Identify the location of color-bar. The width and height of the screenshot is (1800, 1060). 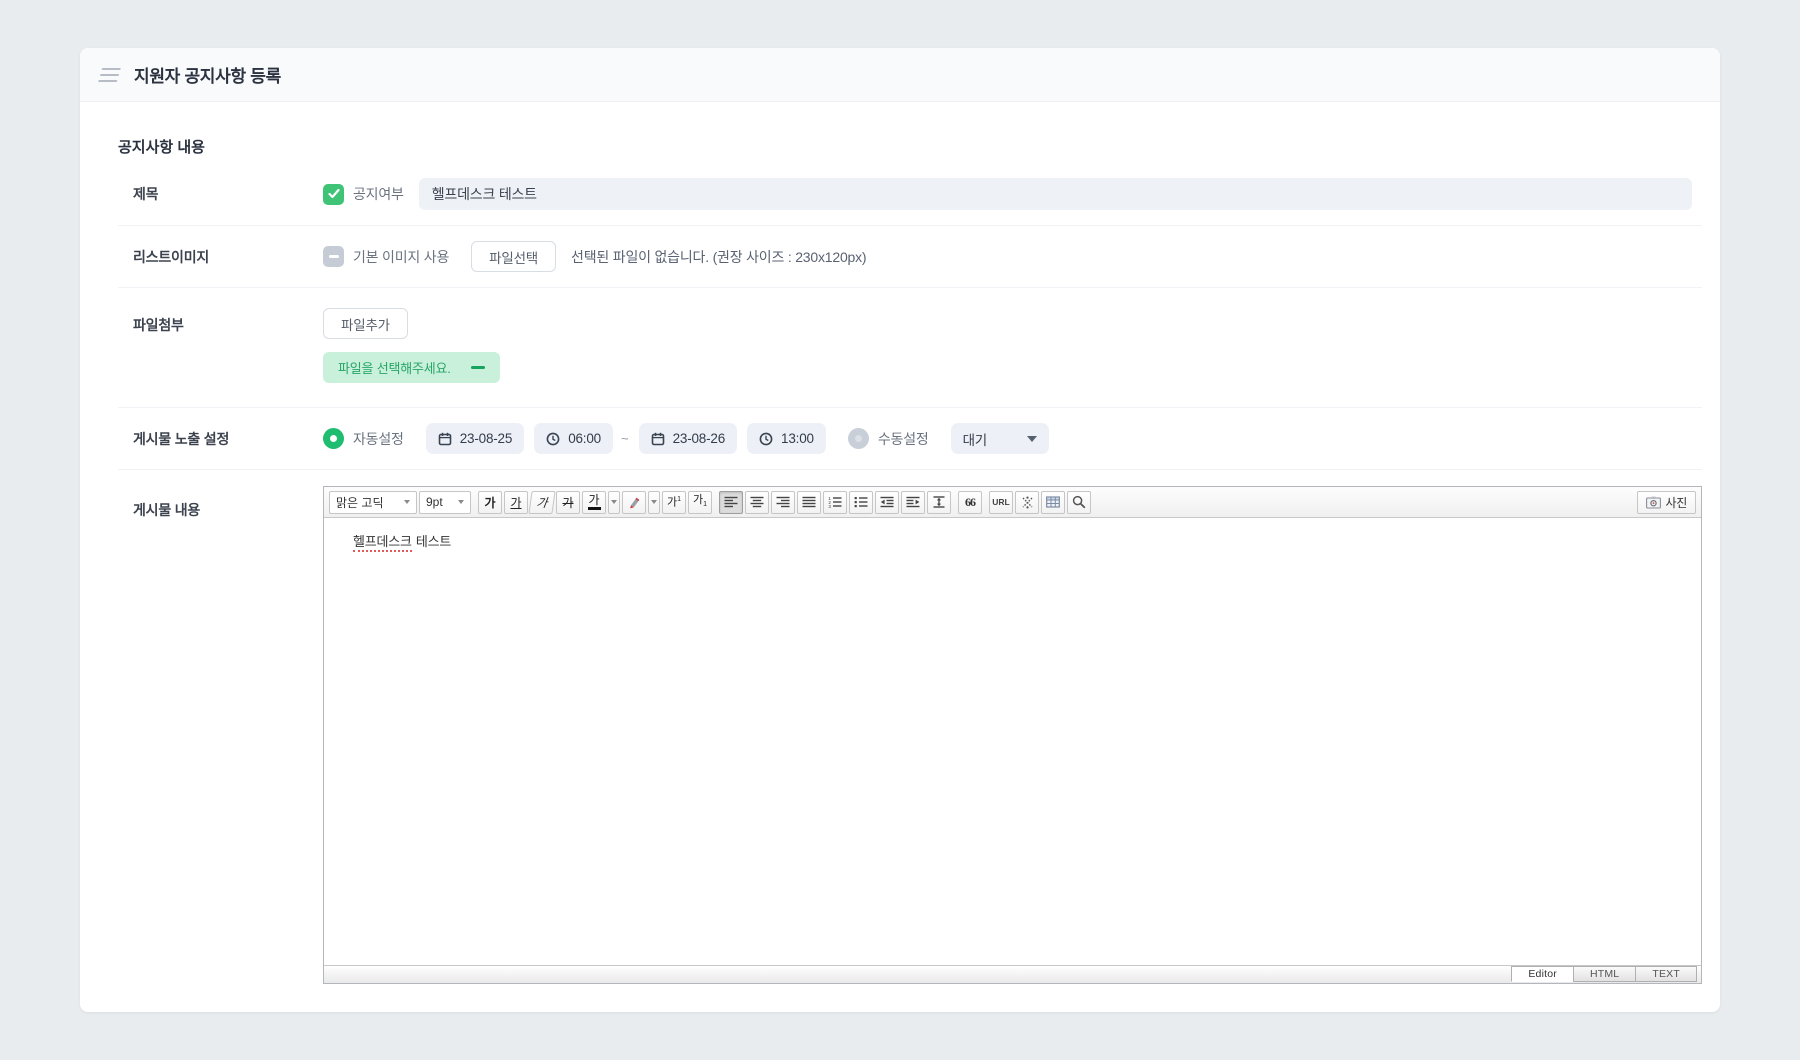
(594, 508).